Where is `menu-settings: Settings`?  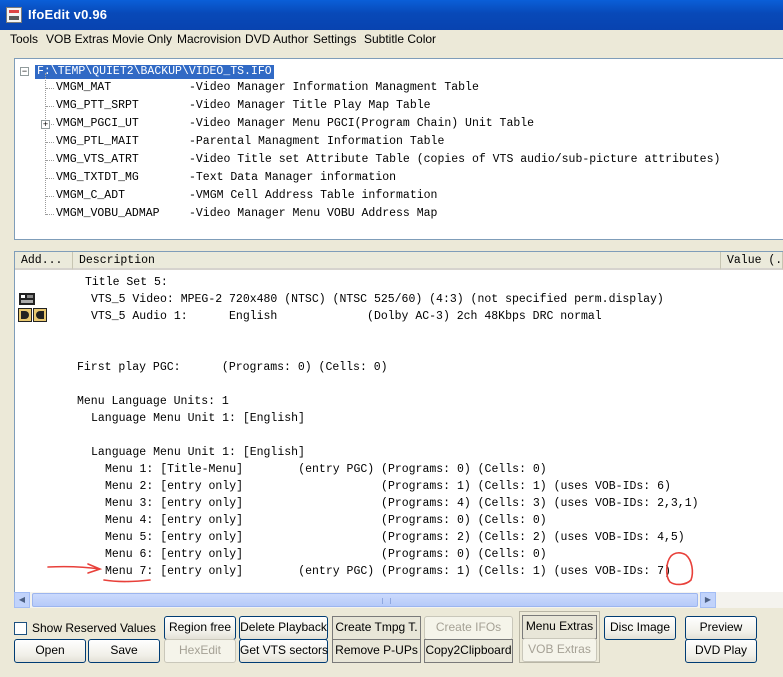 menu-settings: Settings is located at coordinates (334, 39).